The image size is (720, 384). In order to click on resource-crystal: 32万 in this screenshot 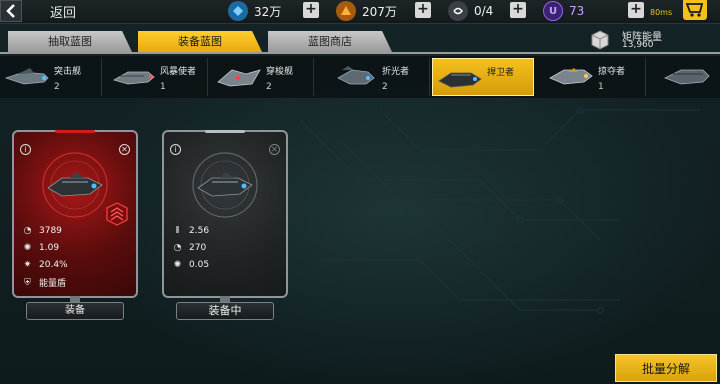, I will do `click(254, 11)`.